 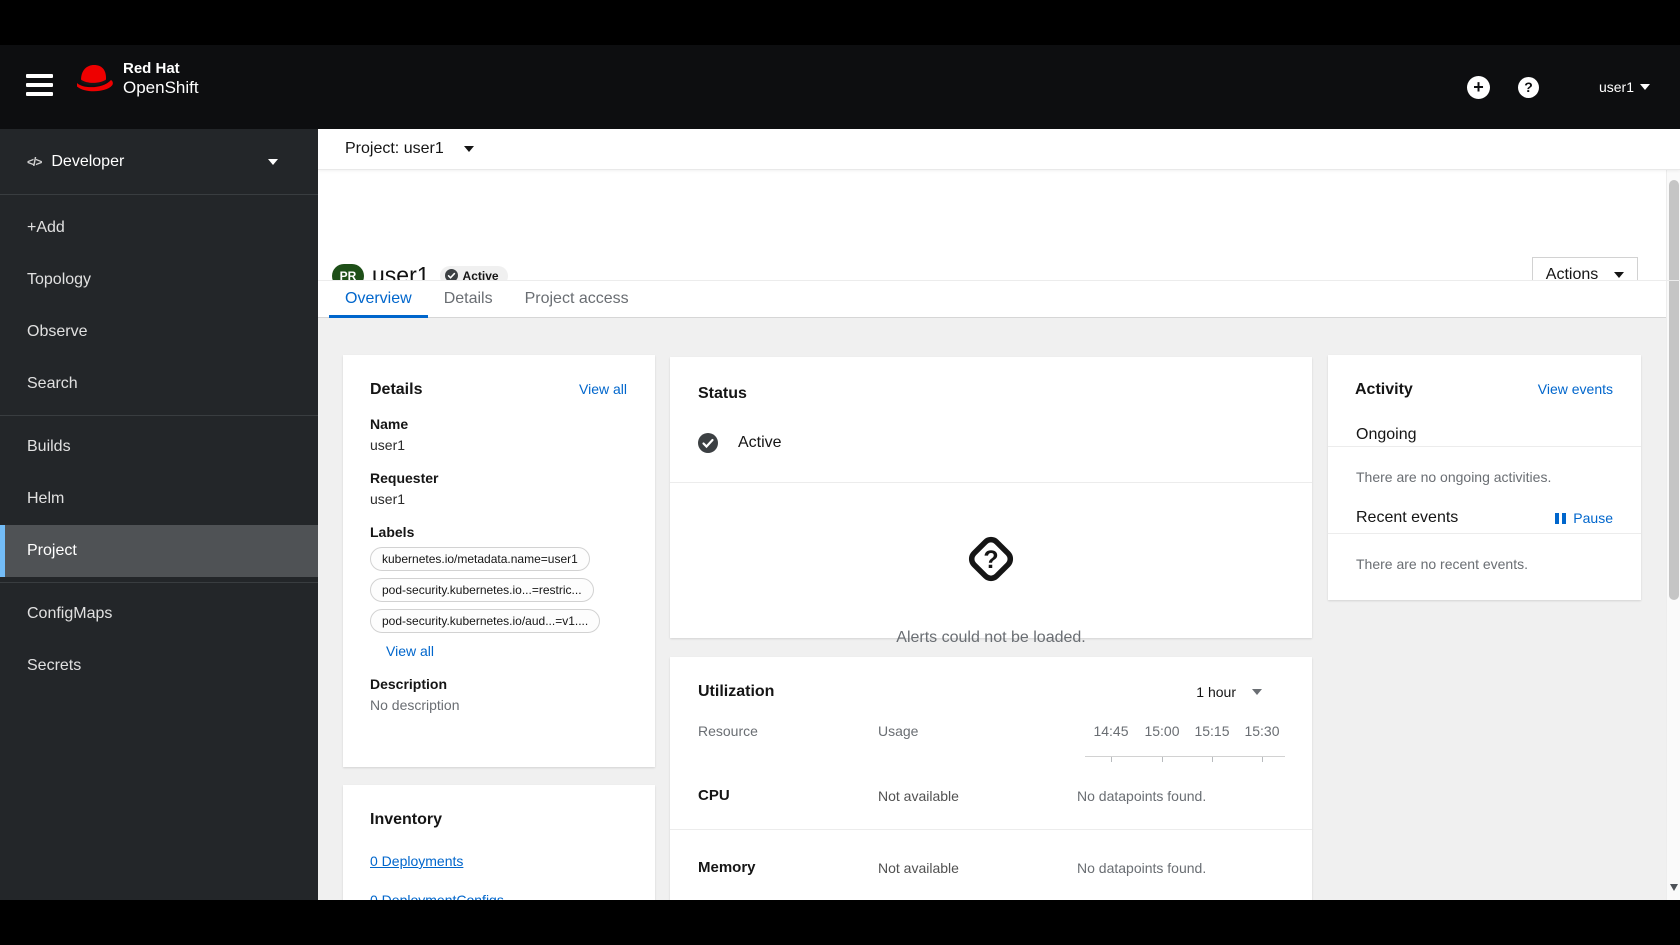 I want to click on duration-select: 1 hour, so click(x=1229, y=692).